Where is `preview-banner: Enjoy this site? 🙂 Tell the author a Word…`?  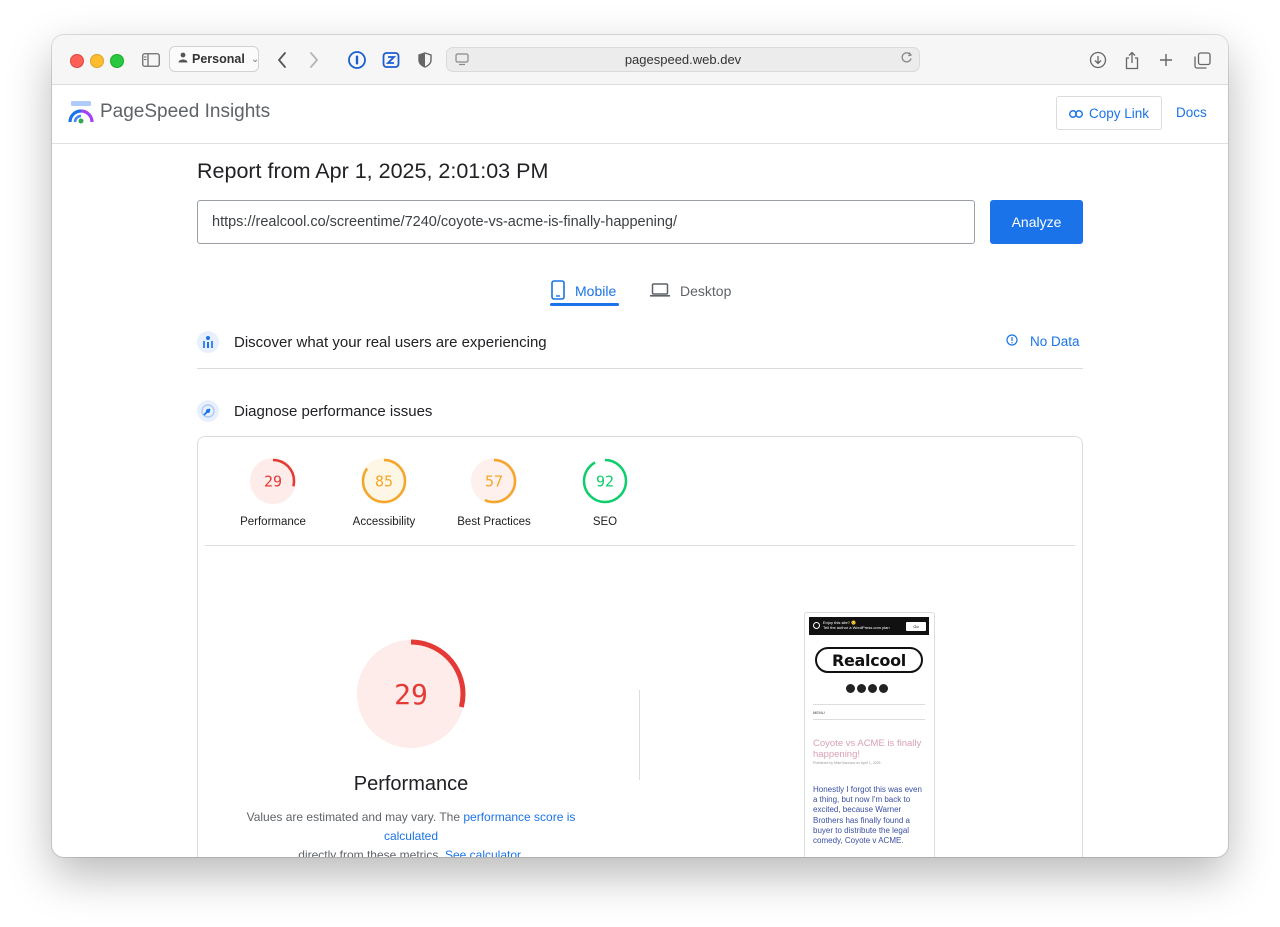
preview-banner: Enjoy this site? 🙂 Tell the author a Word… is located at coordinates (869, 626).